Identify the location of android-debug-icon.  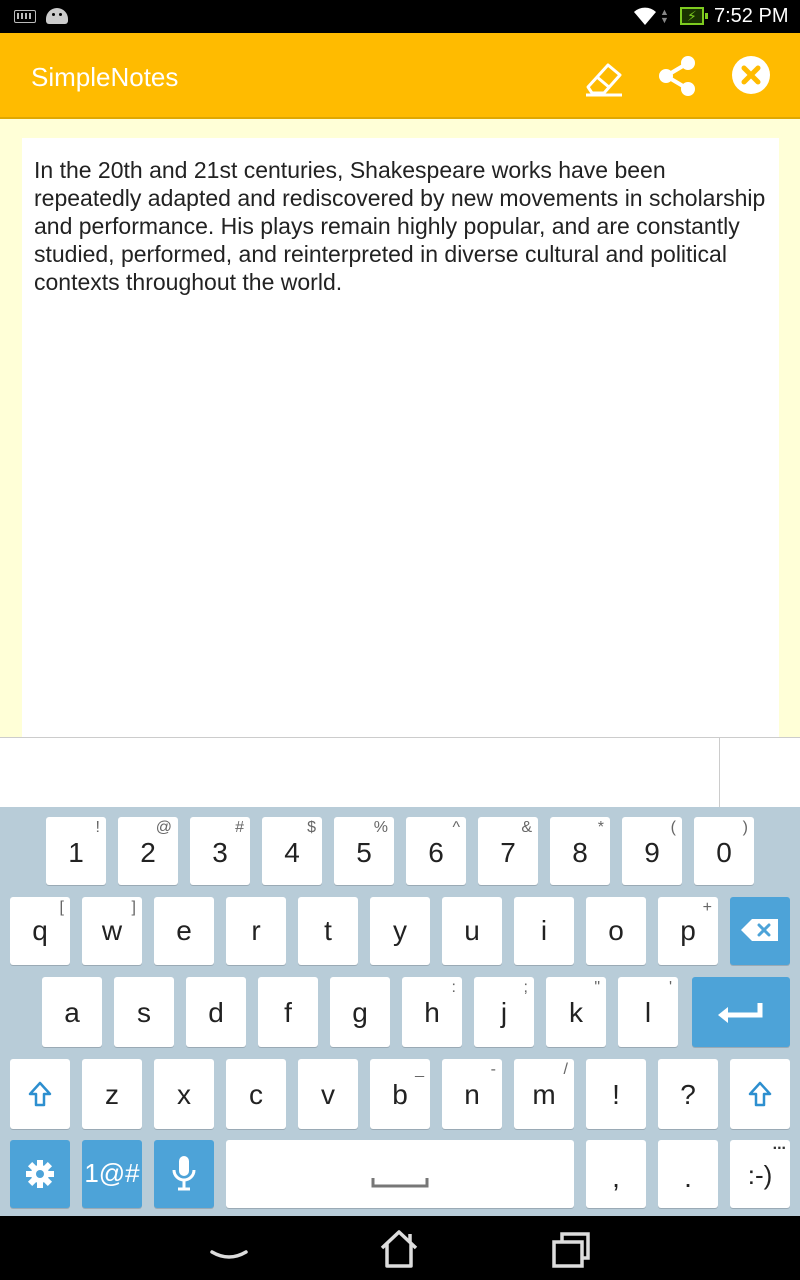
(57, 16).